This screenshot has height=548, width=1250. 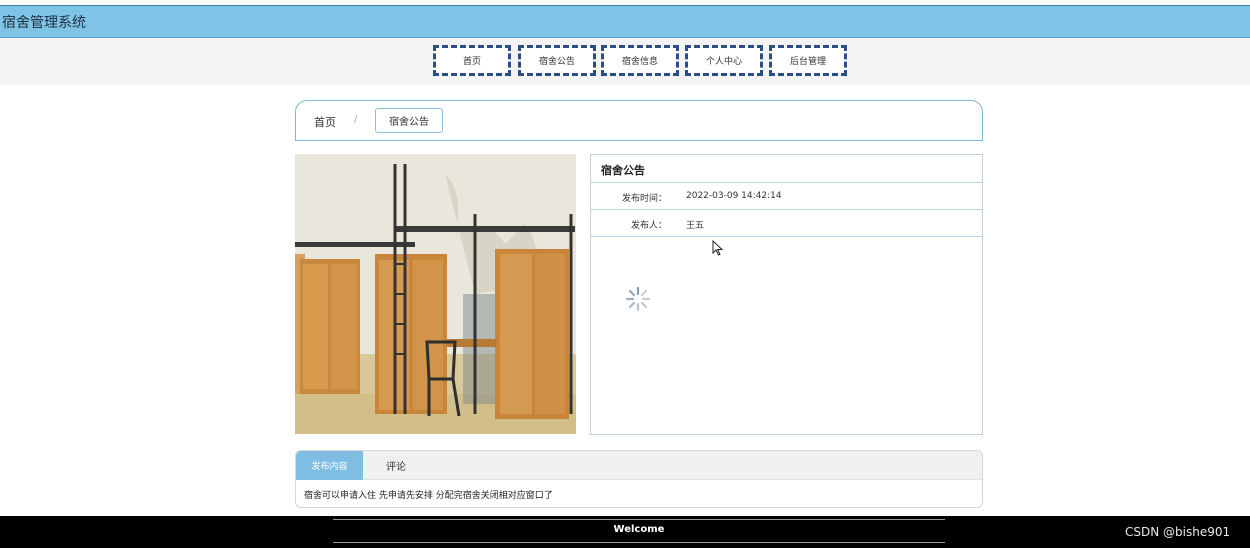 What do you see at coordinates (644, 199) in the screenshot?
I see `publish-time-label: 发布时间：` at bounding box center [644, 199].